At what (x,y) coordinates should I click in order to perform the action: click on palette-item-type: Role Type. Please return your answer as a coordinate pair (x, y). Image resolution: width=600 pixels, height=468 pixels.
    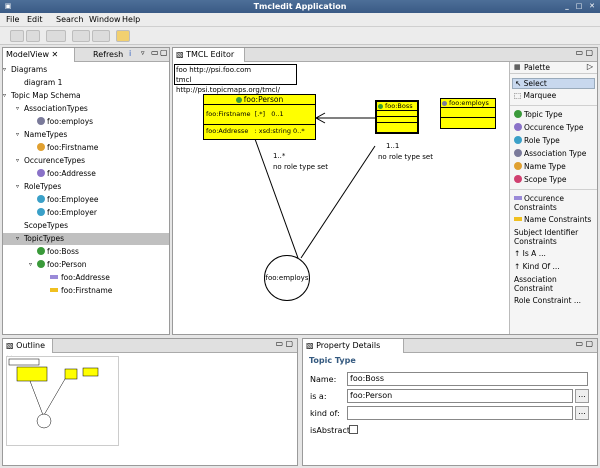
    Looking at the image, I should click on (537, 140).